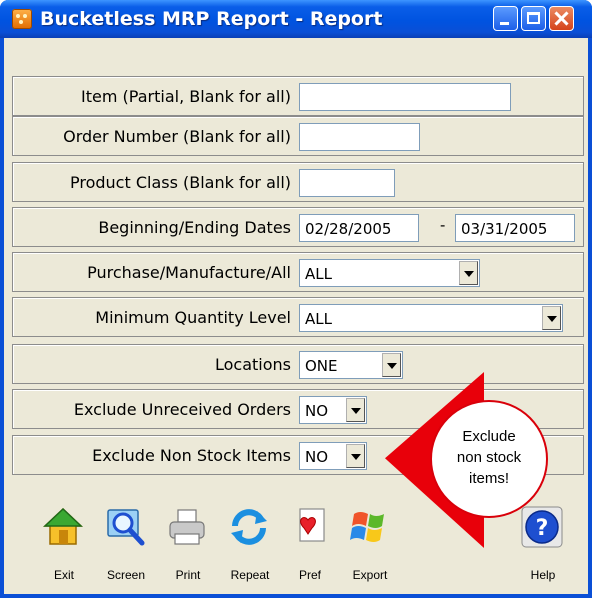 This screenshot has height=598, width=592. Describe the element at coordinates (186, 96) in the screenshot. I see `item-label: Item (Partial, Blank for all)` at that location.